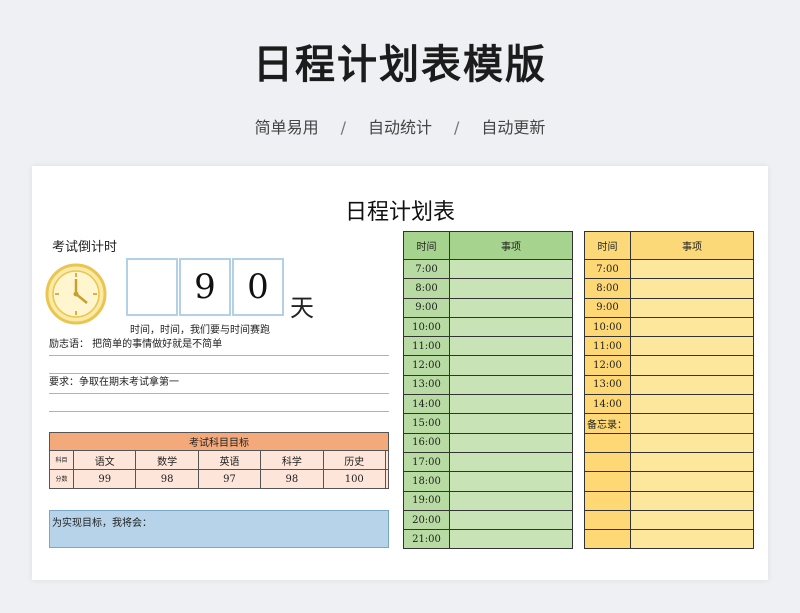 The image size is (800, 613). What do you see at coordinates (104, 460) in the screenshot?
I see `subject-name: 语文` at bounding box center [104, 460].